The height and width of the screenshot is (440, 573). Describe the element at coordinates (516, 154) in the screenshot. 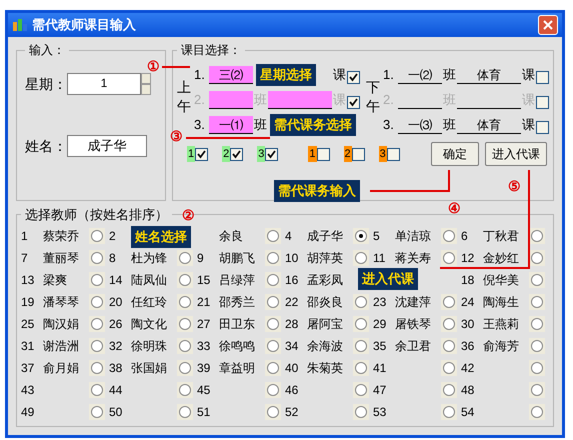

I see `dialog-button: 进入代课` at that location.